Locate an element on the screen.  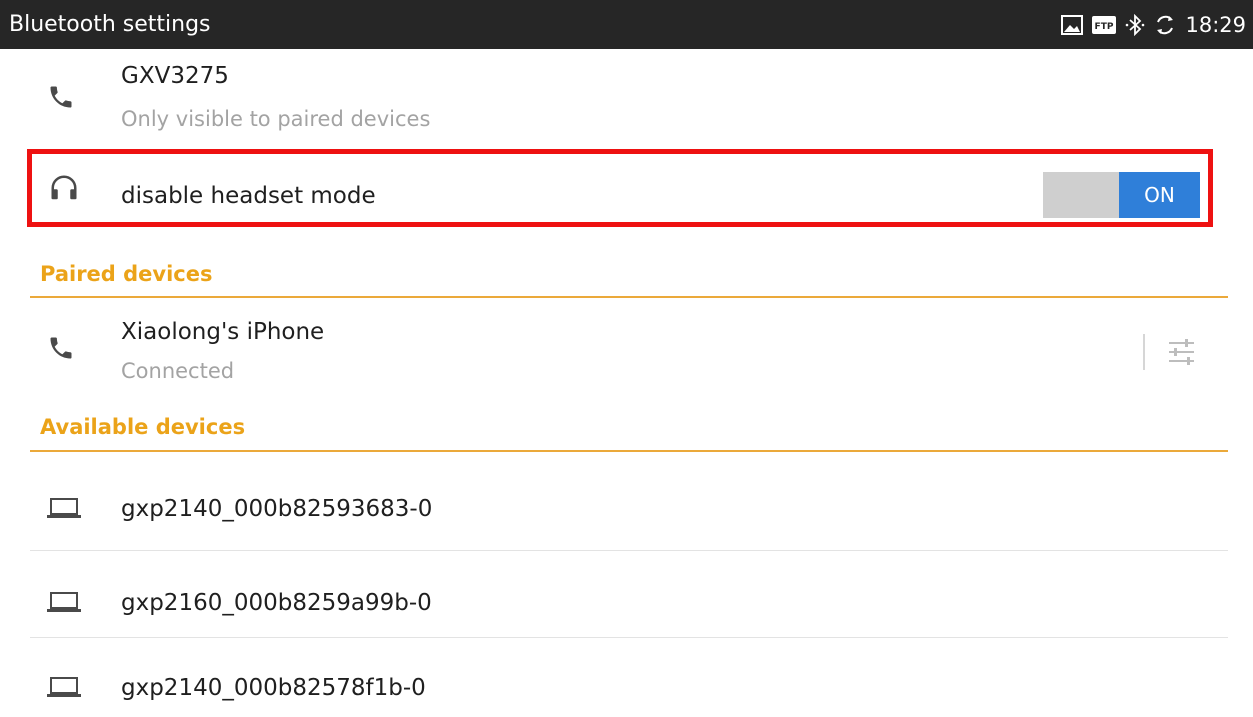
paired-device-name: Xiaolong's iPhone is located at coordinates (223, 332).